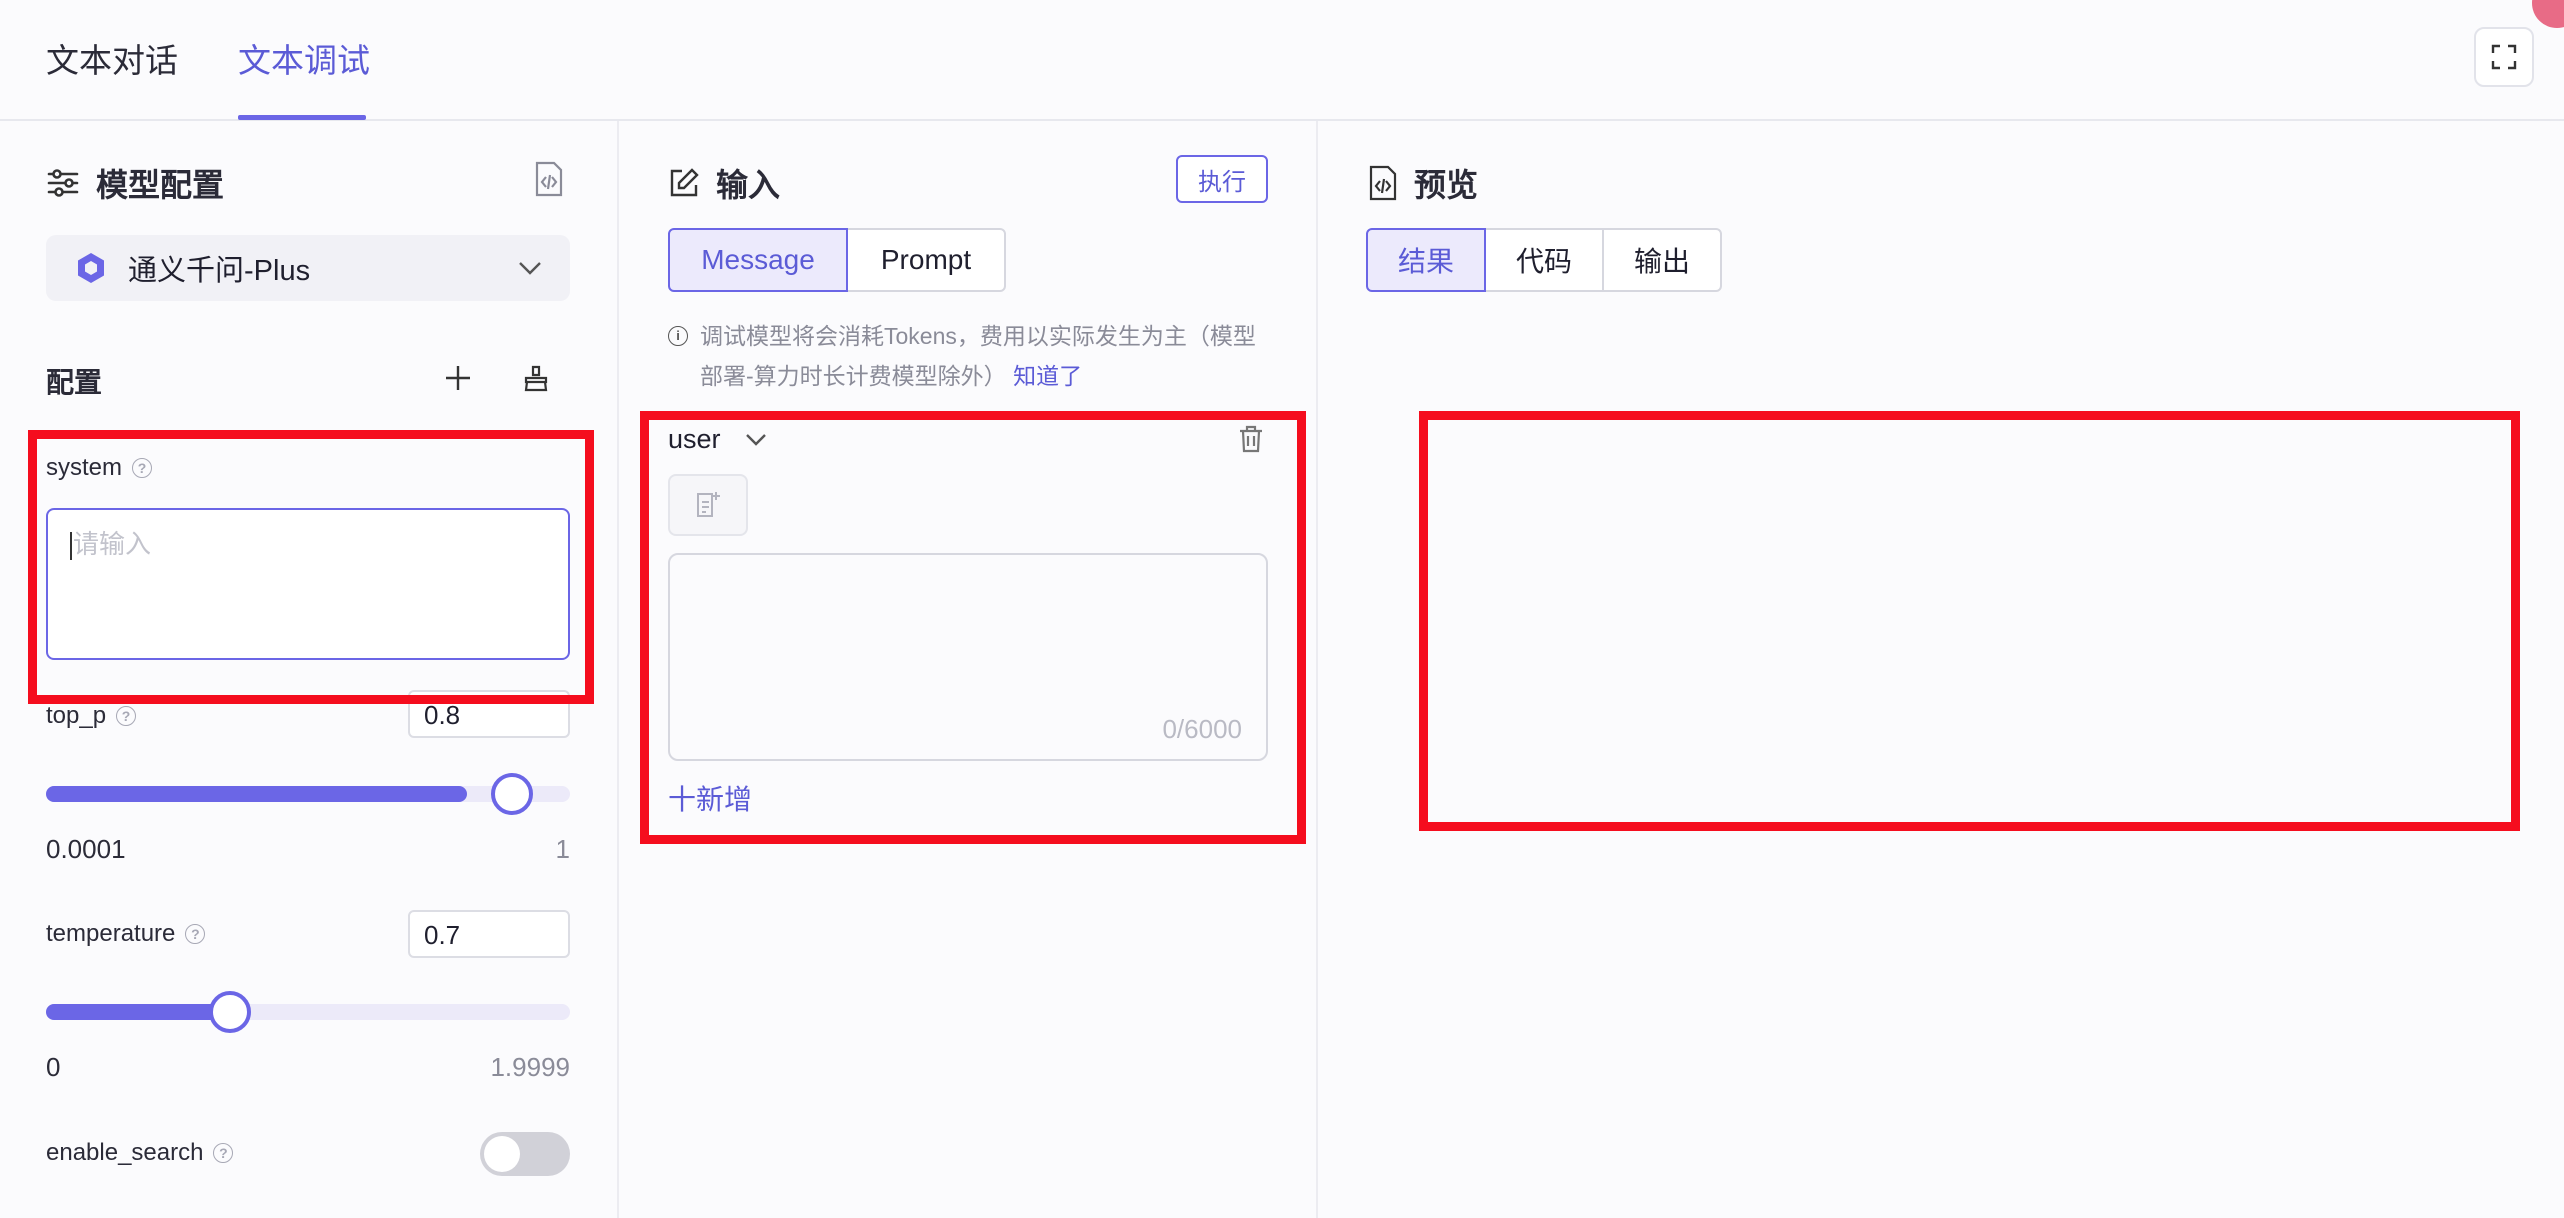 This screenshot has height=1218, width=2564. I want to click on notice-dismiss-link: 知道了, so click(1047, 376).